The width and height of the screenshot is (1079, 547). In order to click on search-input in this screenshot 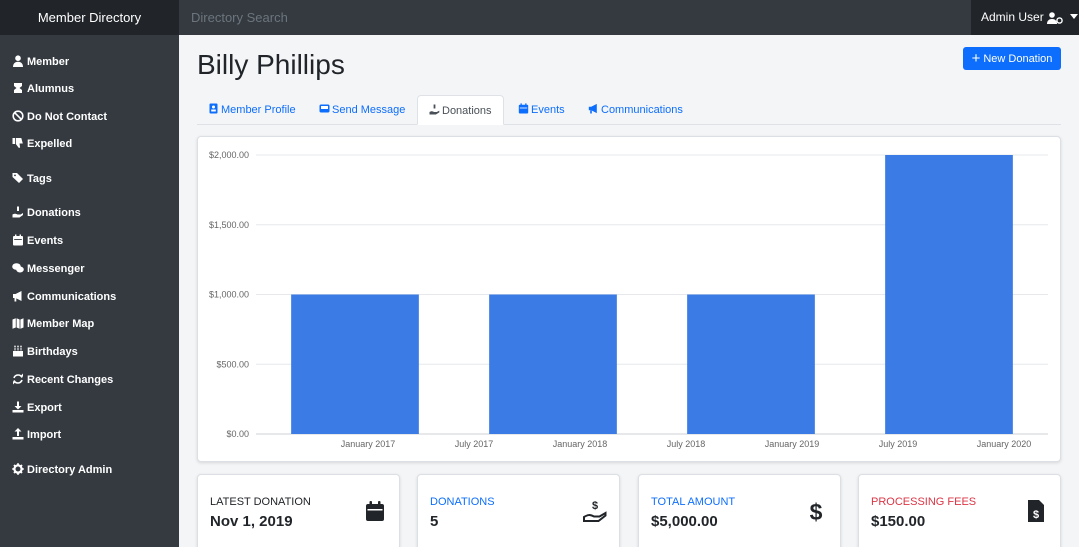, I will do `click(575, 17)`.